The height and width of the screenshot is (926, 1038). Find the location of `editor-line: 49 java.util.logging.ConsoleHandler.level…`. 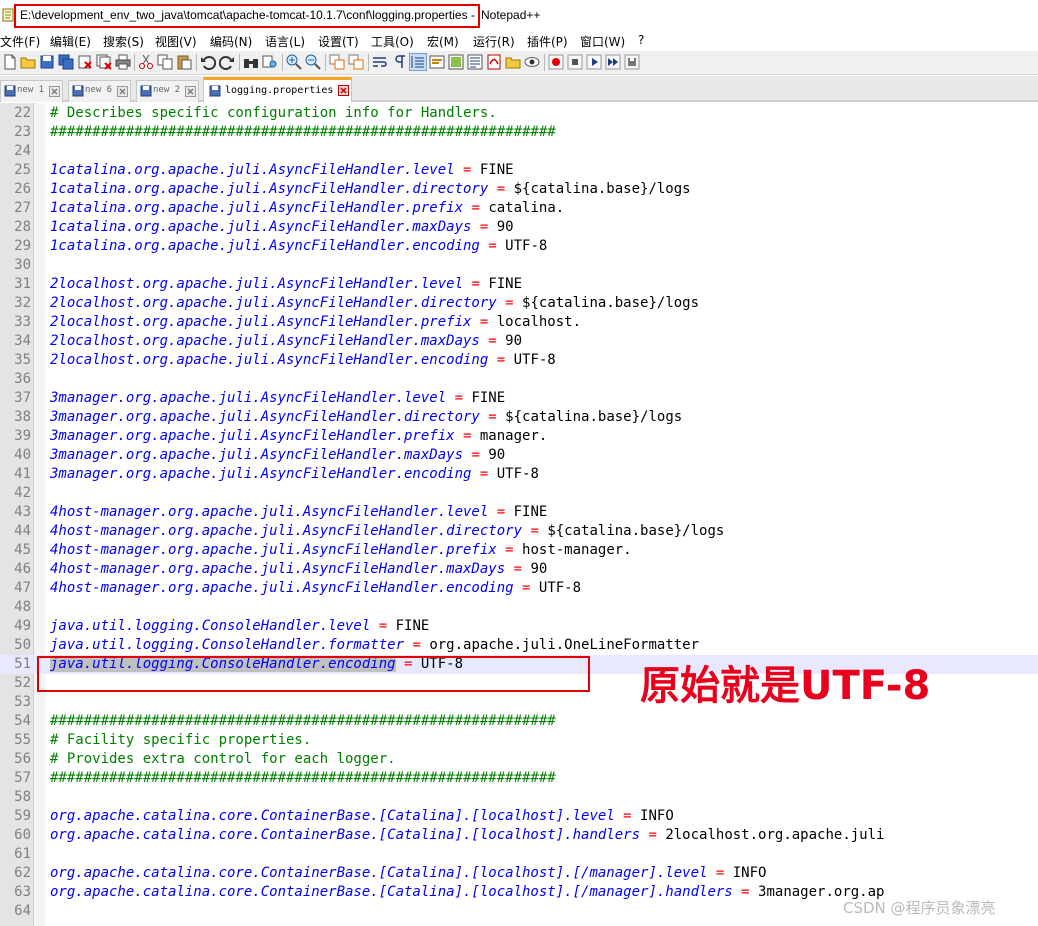

editor-line: 49 java.util.logging.ConsoleHandler.level… is located at coordinates (519, 626).